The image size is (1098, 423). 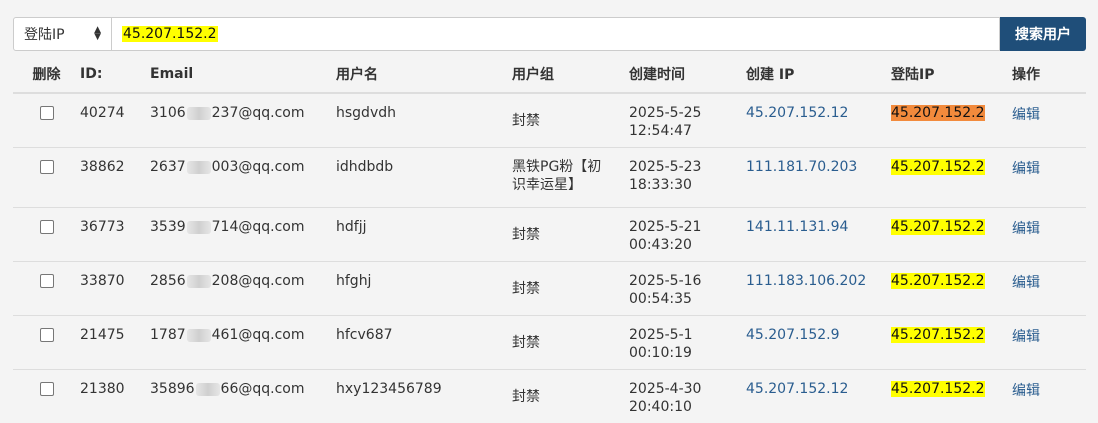 What do you see at coordinates (243, 235) in the screenshot?
I see `email-cell: 3539714@qq.com` at bounding box center [243, 235].